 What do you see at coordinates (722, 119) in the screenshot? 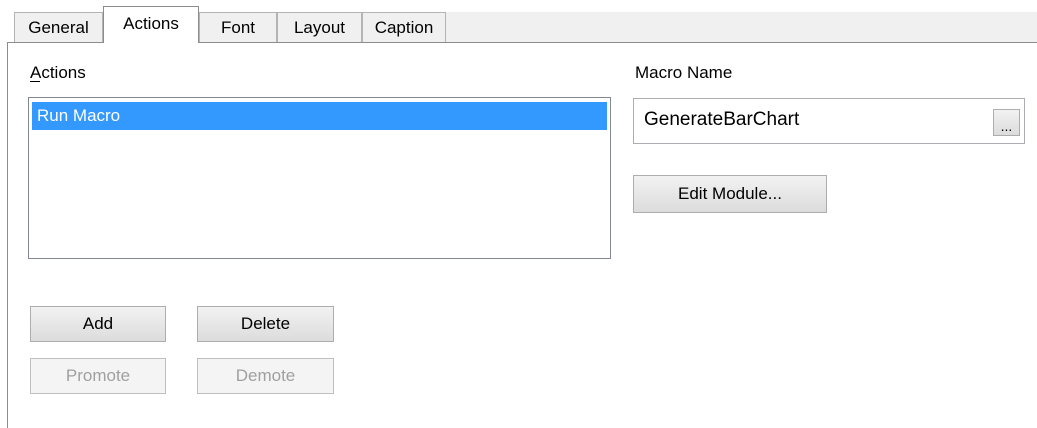
I see `macro-name-value: GenerateBarChart` at bounding box center [722, 119].